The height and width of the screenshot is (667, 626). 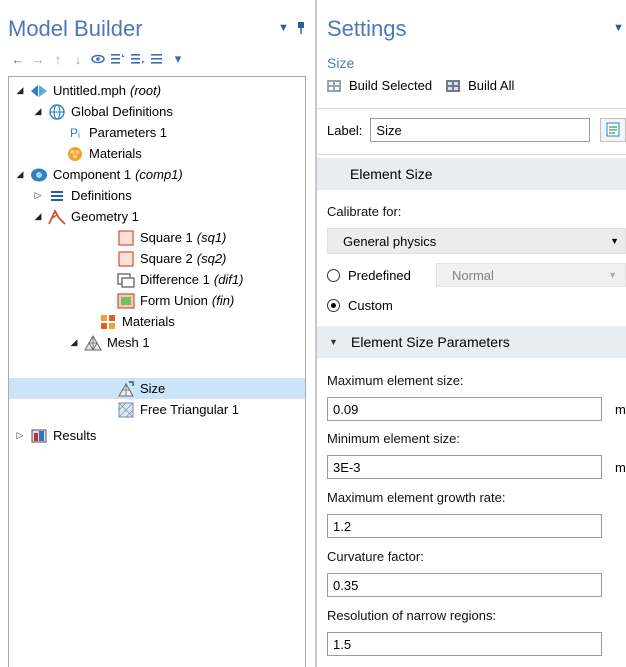 What do you see at coordinates (476, 241) in the screenshot?
I see `calibrate-dropdown: General physics ▼` at bounding box center [476, 241].